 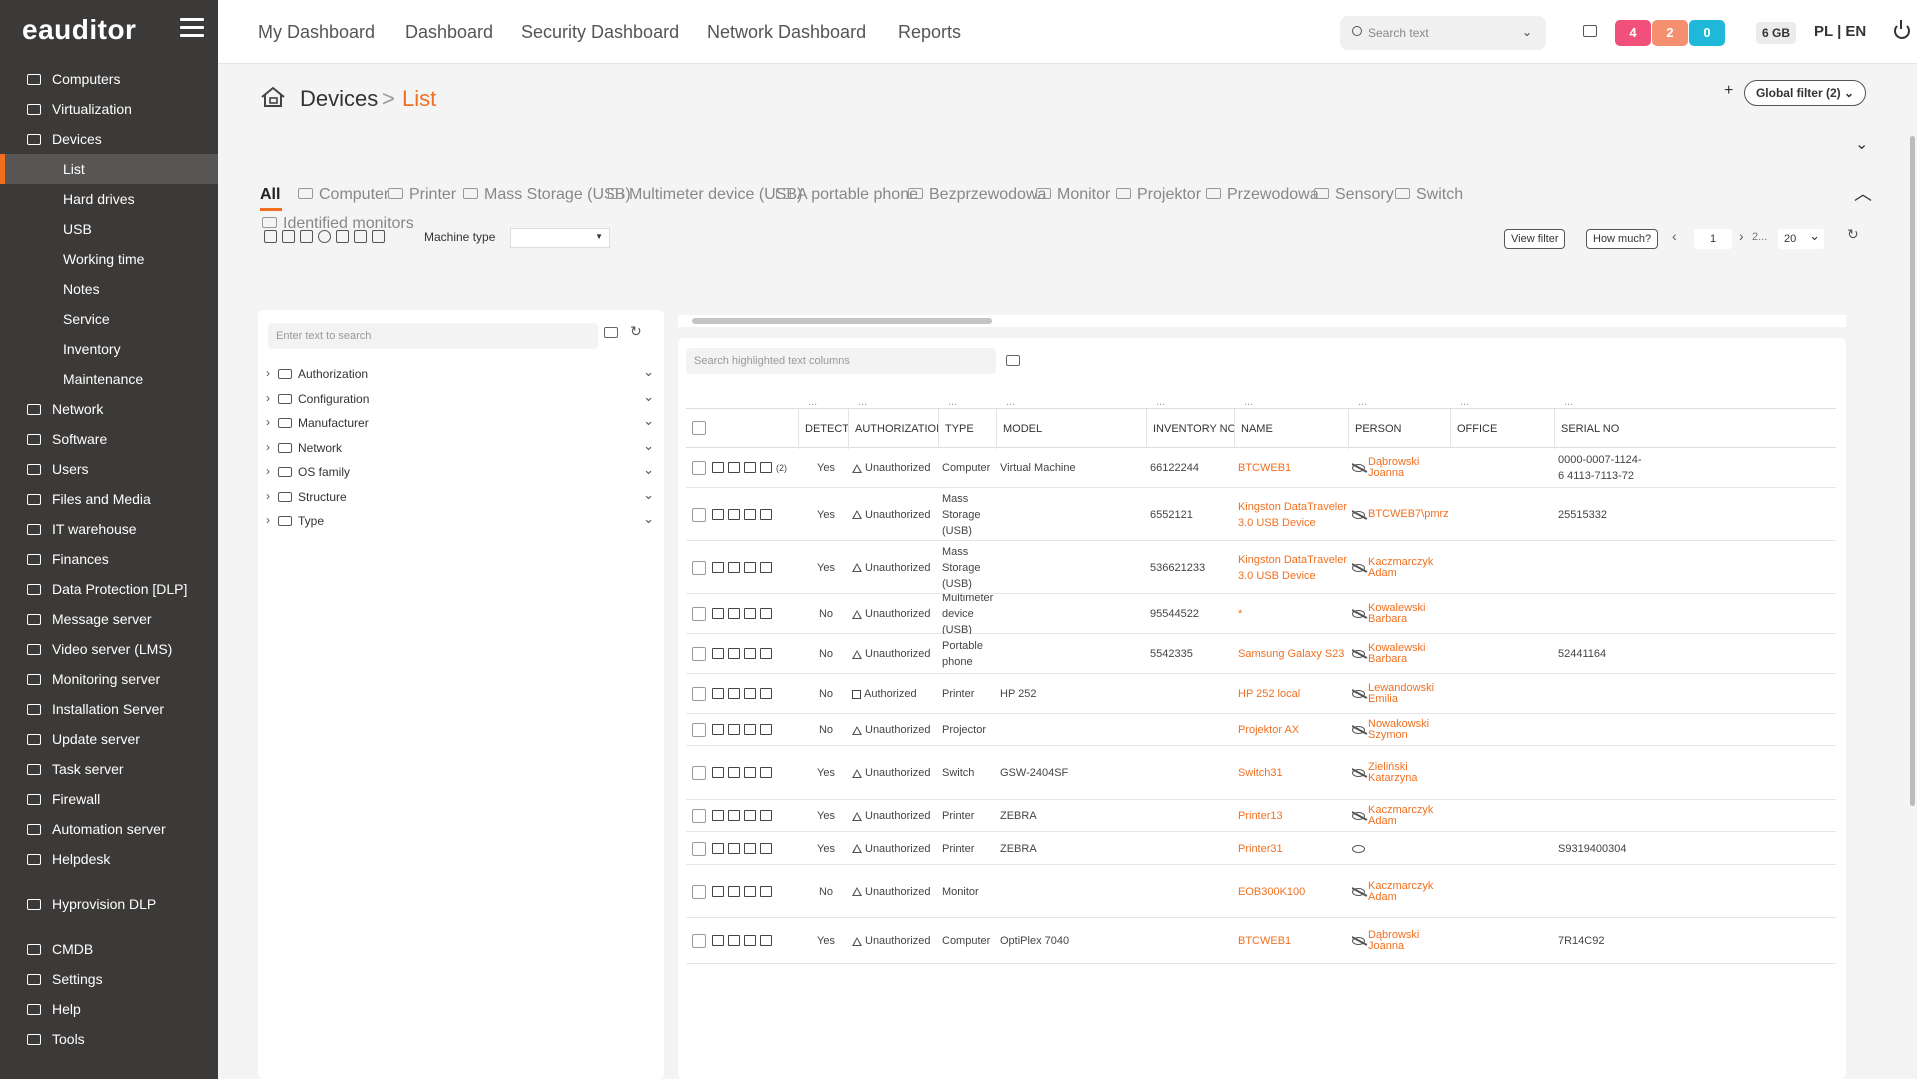 I want to click on tree-search-input: Enter text to search, so click(x=433, y=336).